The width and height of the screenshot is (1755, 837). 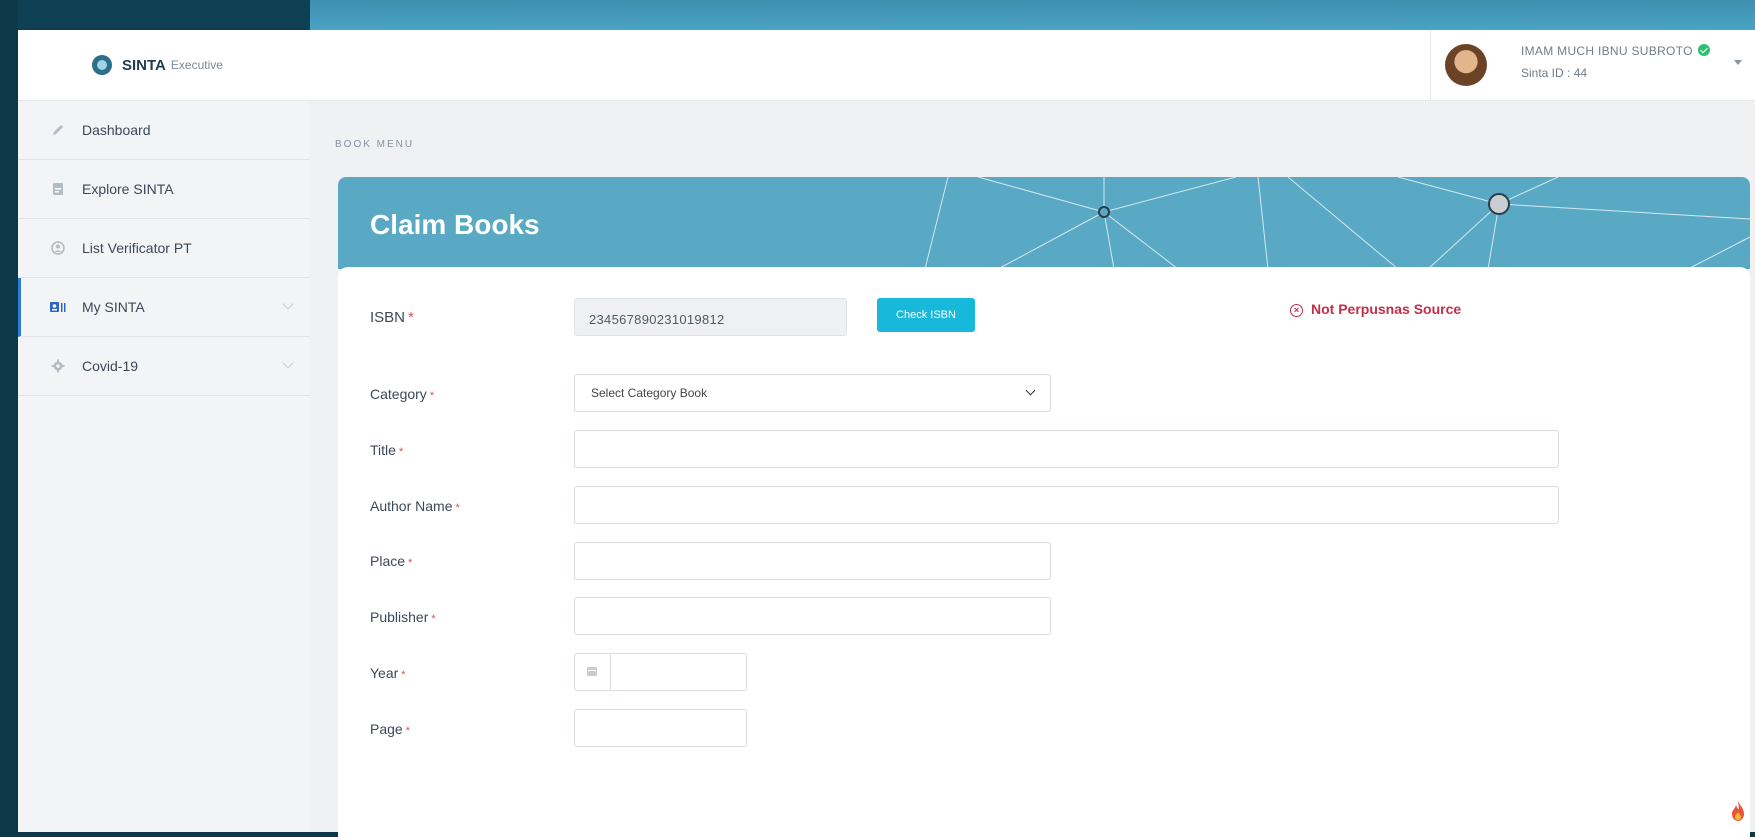 I want to click on sidebar-item-covid-19: Covid-19, so click(x=164, y=366).